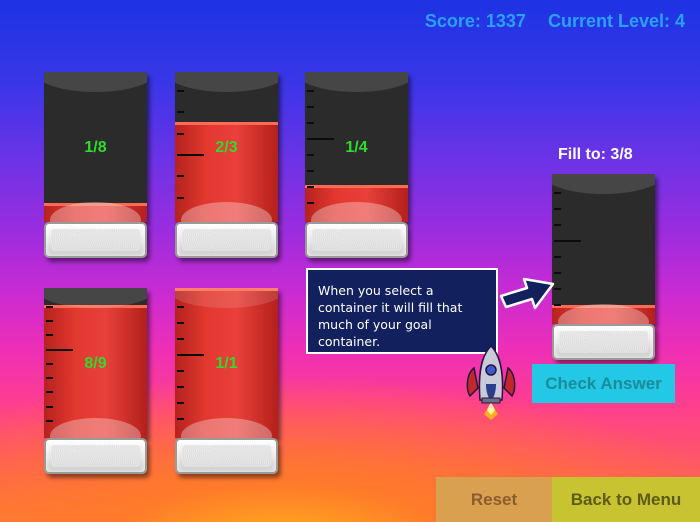 Image resolution: width=700 pixels, height=522 pixels. I want to click on container-tube: 1/4, so click(356, 147).